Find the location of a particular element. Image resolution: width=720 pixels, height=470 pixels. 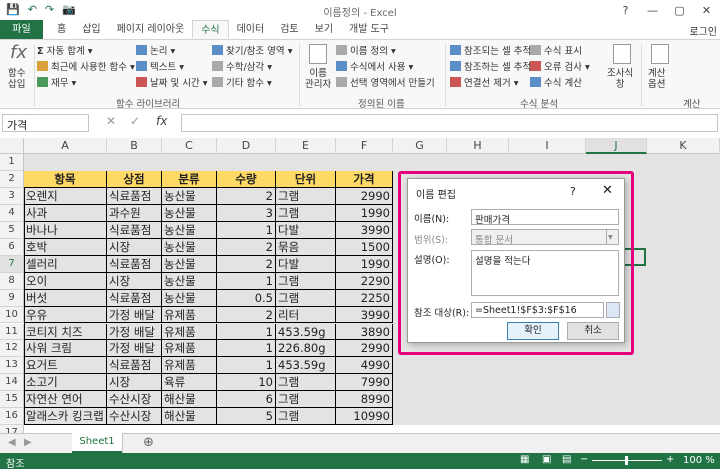

table-cell: 7990 is located at coordinates (364, 383).